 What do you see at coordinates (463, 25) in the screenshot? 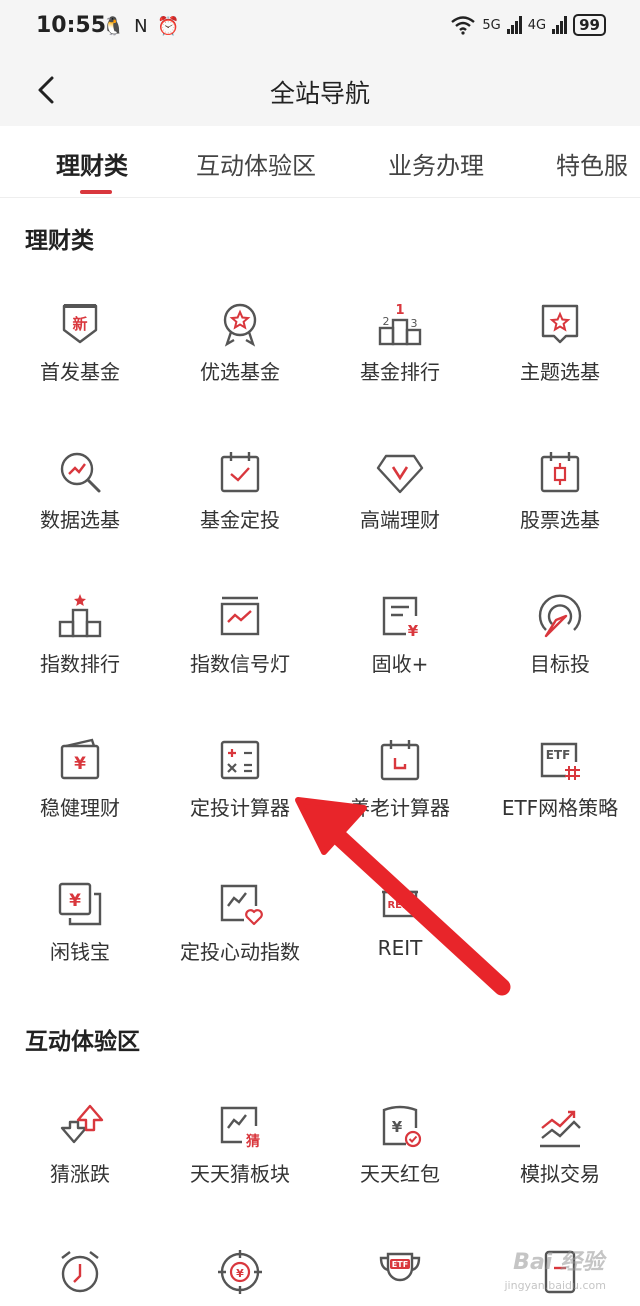
I see `wifi-icon` at bounding box center [463, 25].